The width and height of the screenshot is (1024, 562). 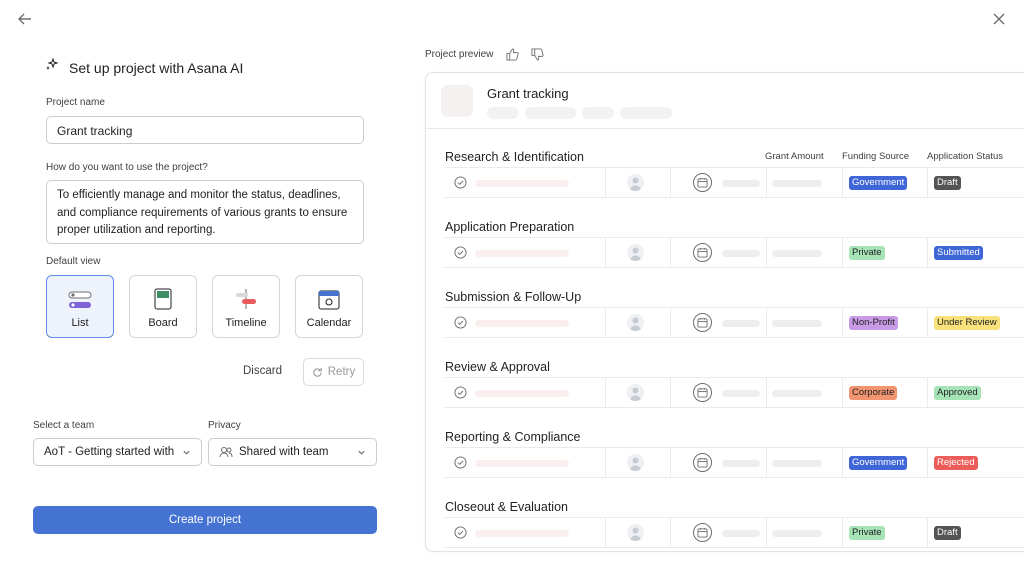 I want to click on preview-project-title: Grant tracking, so click(x=528, y=93).